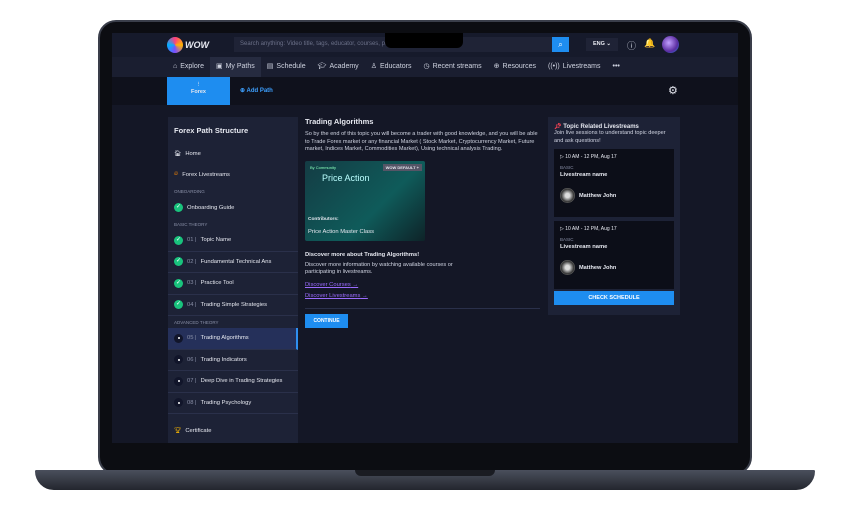 The image size is (850, 513). I want to click on language-label: ENG, so click(598, 44).